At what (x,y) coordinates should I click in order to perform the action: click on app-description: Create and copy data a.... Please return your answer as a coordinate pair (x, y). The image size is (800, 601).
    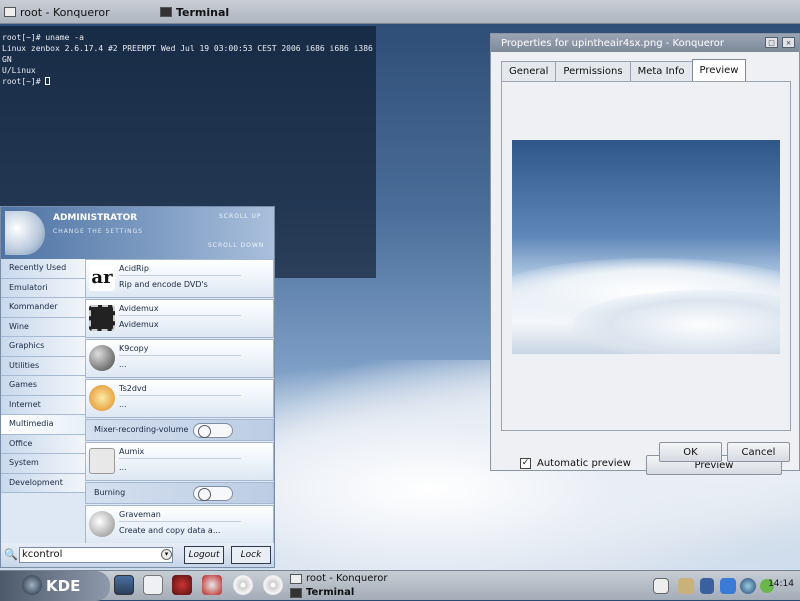
    Looking at the image, I should click on (170, 530).